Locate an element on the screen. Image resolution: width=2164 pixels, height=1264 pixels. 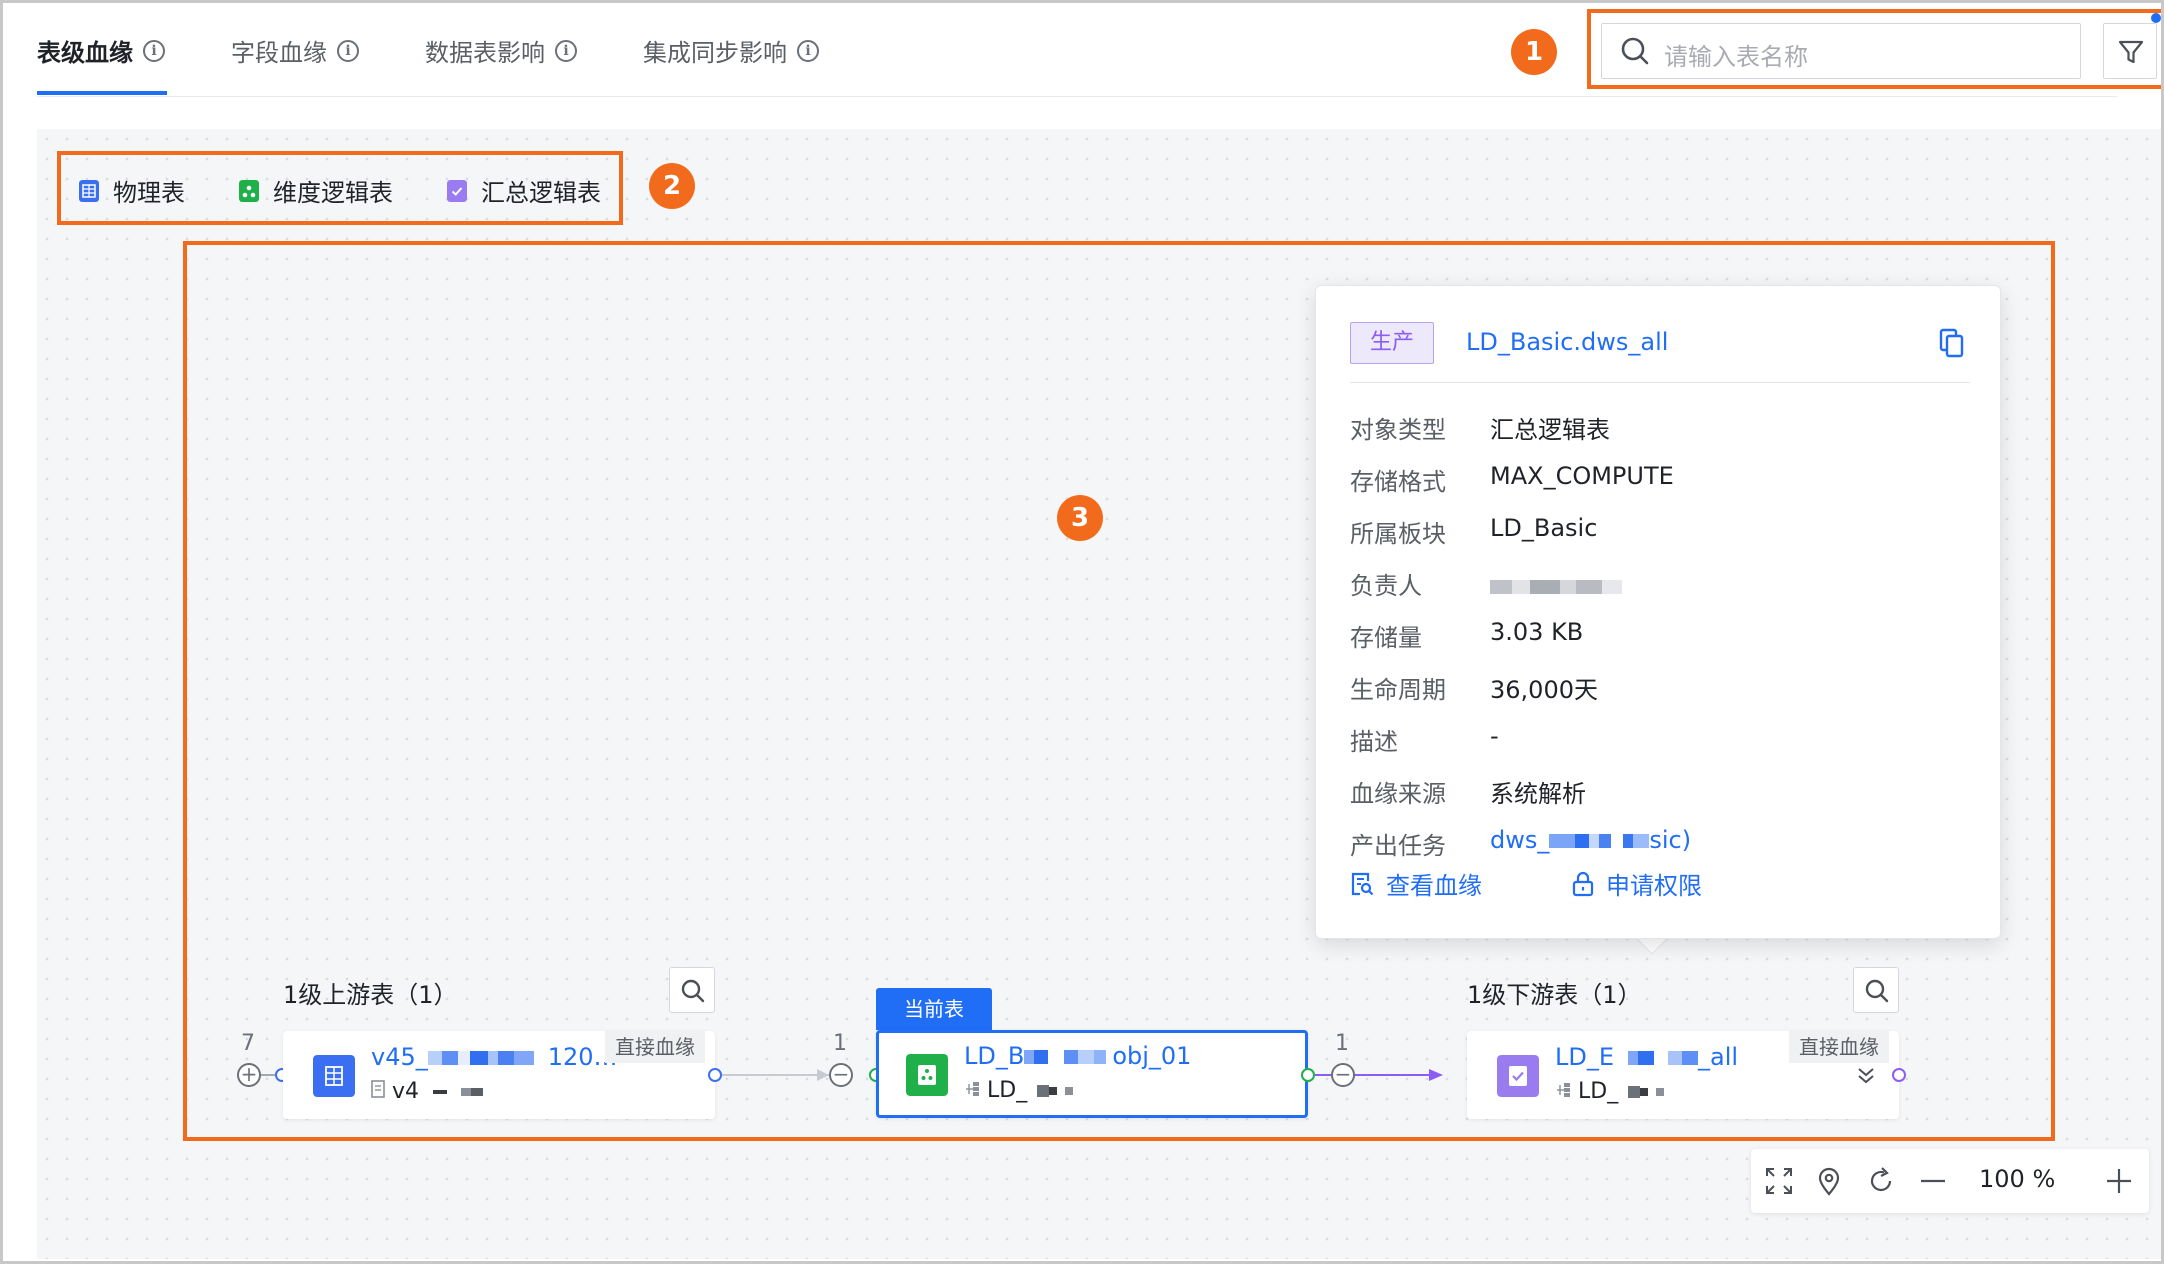
summary-table-icon is located at coordinates (1518, 1076).